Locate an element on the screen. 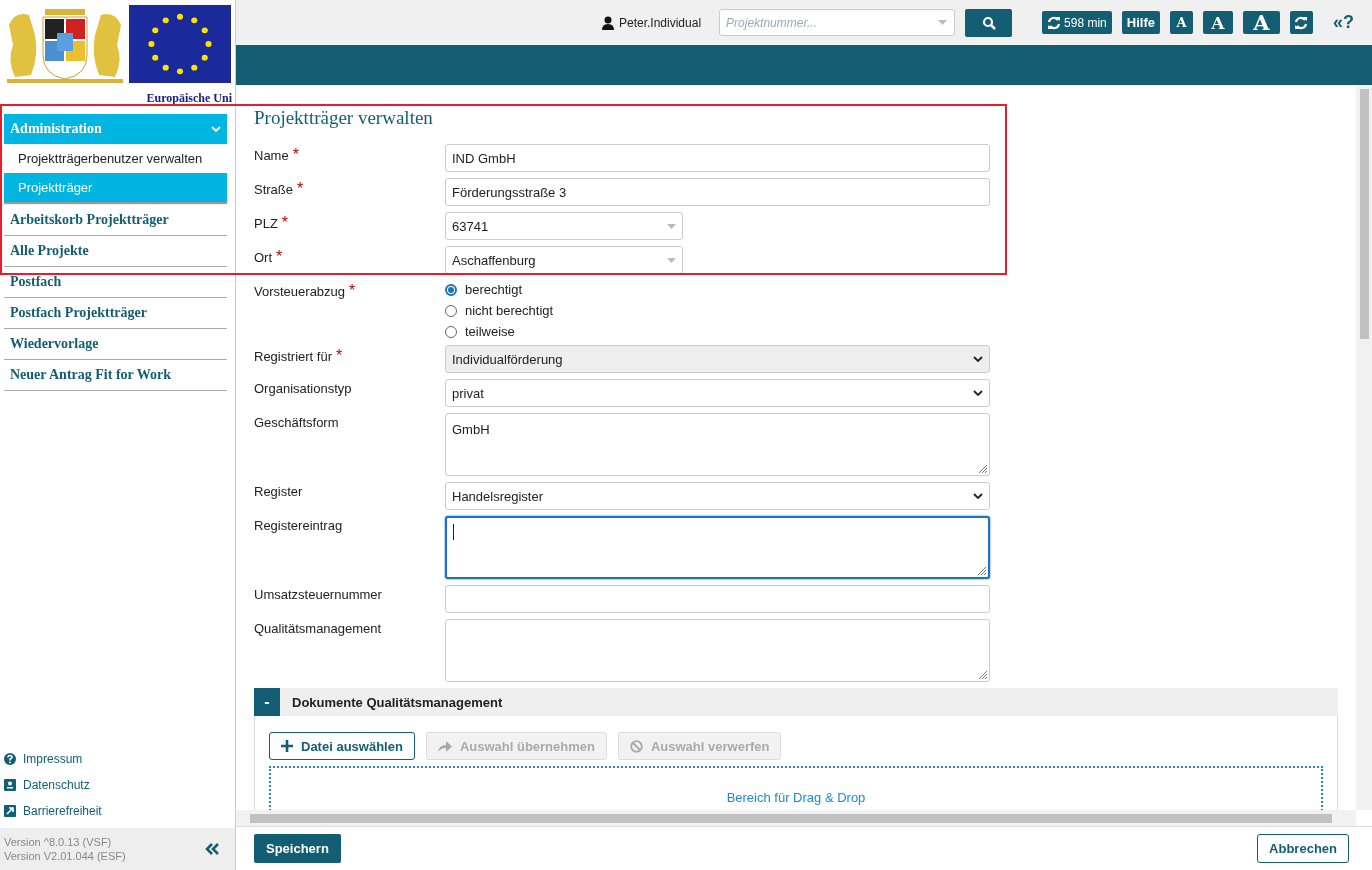 Image resolution: width=1372 pixels, height=870 pixels. combo-field: Aschaffenburg is located at coordinates (564, 260).